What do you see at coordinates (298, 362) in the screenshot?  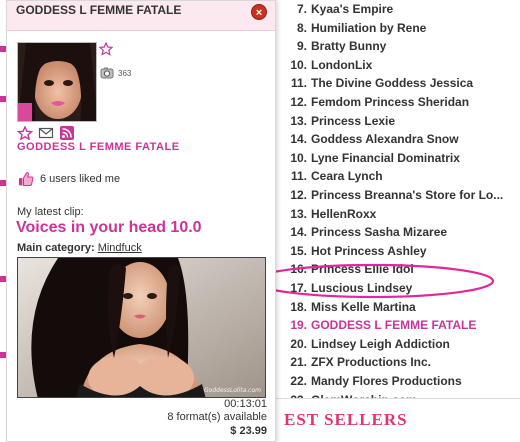 I see `list-item-rank: 21.` at bounding box center [298, 362].